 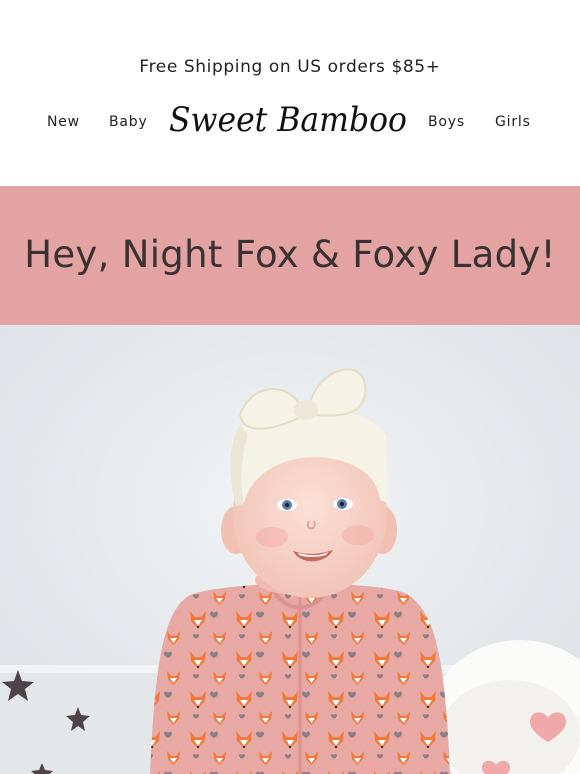 What do you see at coordinates (446, 122) in the screenshot?
I see `nav-link-boys: Boys` at bounding box center [446, 122].